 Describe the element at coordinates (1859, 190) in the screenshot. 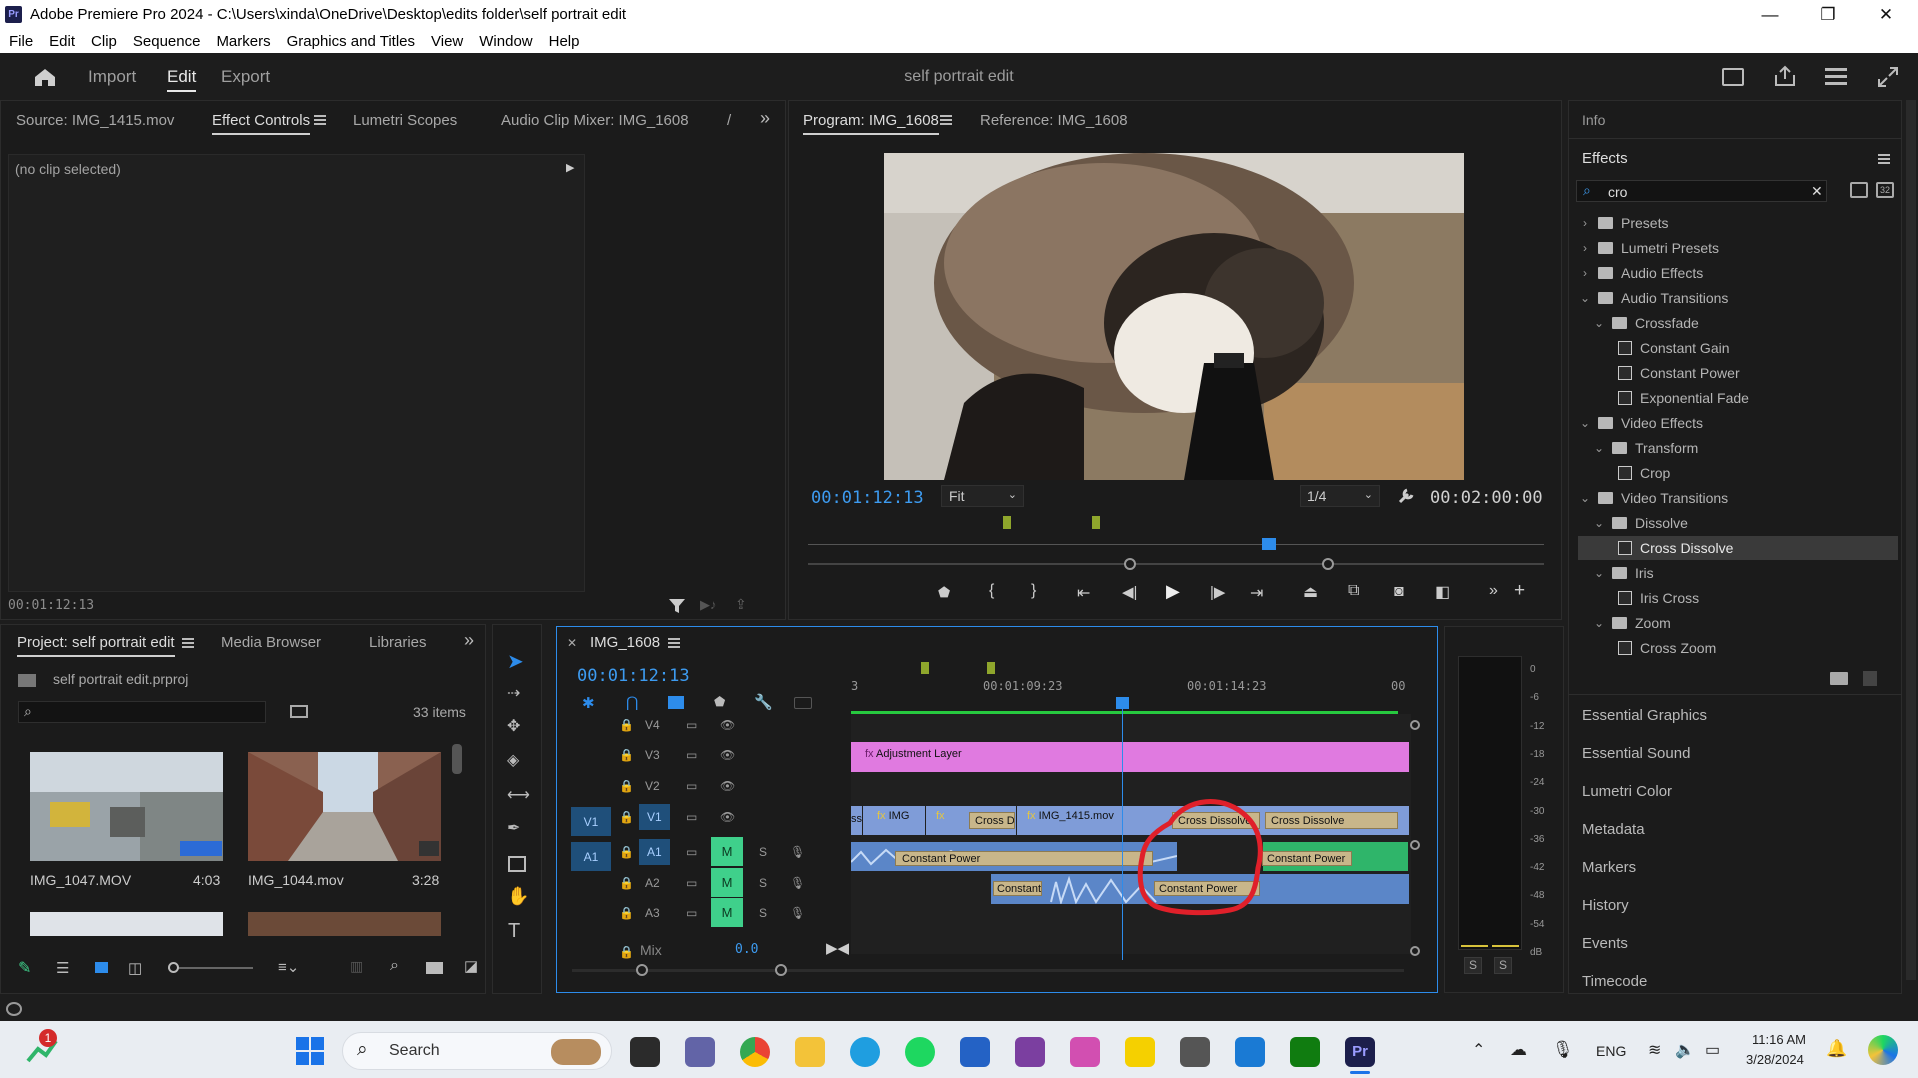

I see `accelerated-effects-icon` at that location.